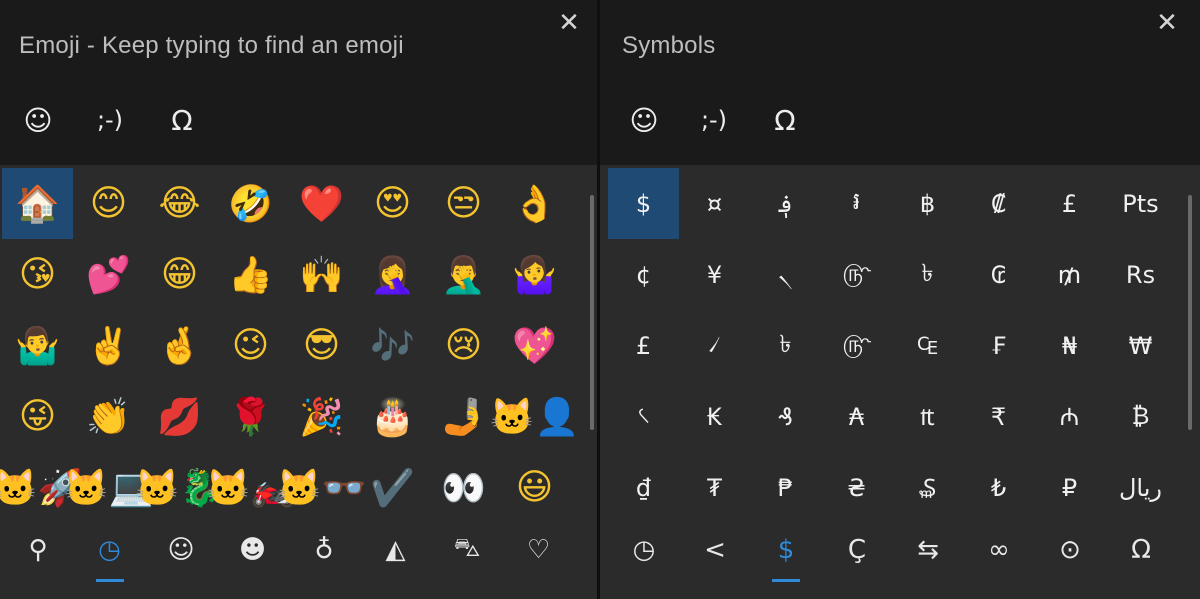 Image resolution: width=1200 pixels, height=599 pixels. What do you see at coordinates (534, 487) in the screenshot?
I see `emoji-cell: 😃` at bounding box center [534, 487].